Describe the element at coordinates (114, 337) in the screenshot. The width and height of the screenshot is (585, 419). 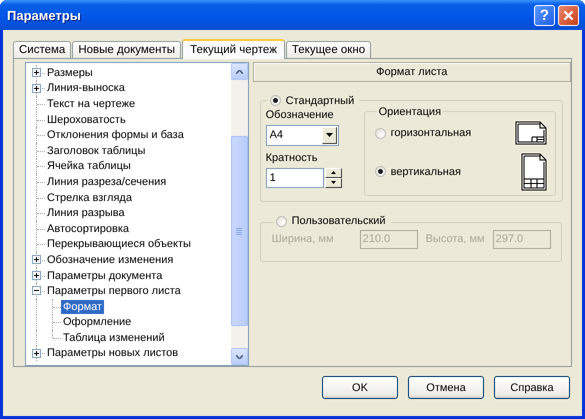
I see `tree-item: Таблица изменений` at that location.